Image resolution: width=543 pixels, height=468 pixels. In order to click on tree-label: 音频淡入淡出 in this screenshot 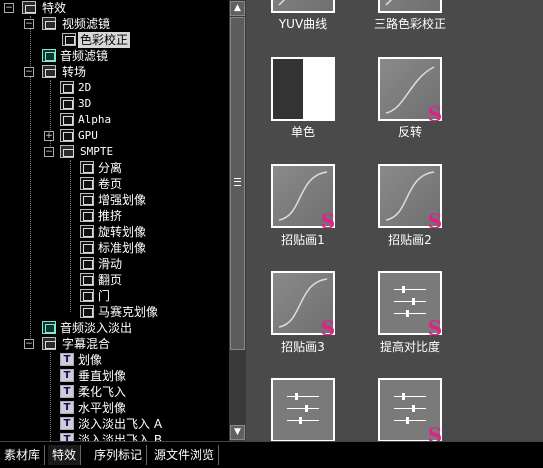, I will do `click(96, 328)`.